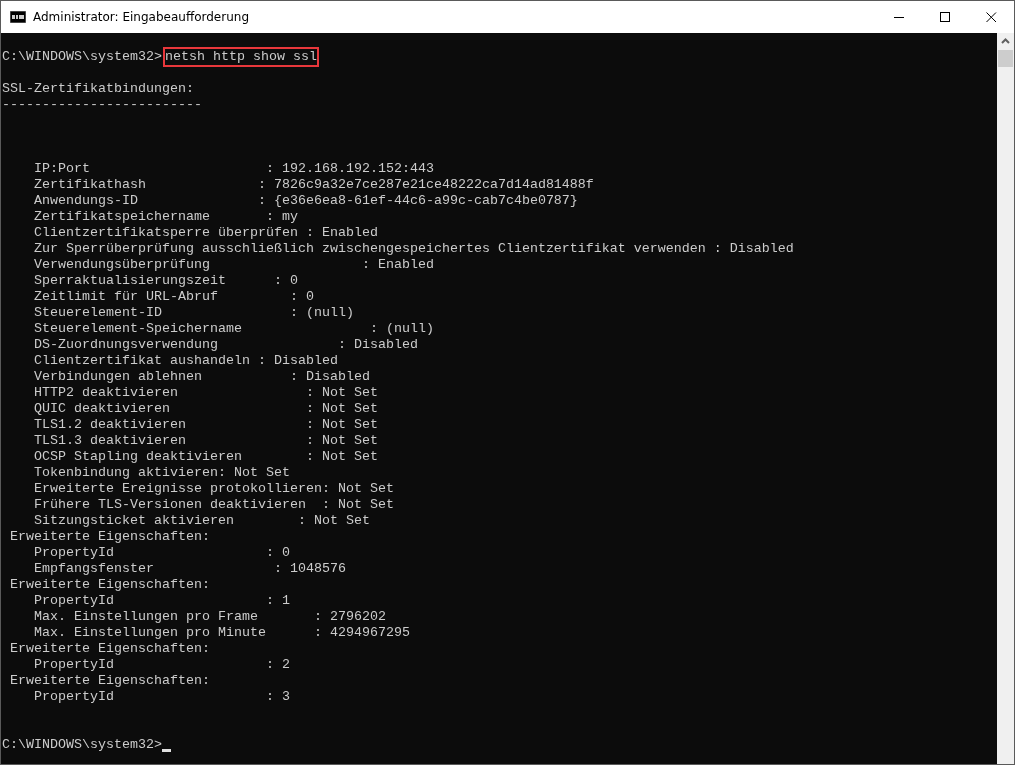  Describe the element at coordinates (162, 697) in the screenshot. I see `output-line: PropertyId : 3` at that location.